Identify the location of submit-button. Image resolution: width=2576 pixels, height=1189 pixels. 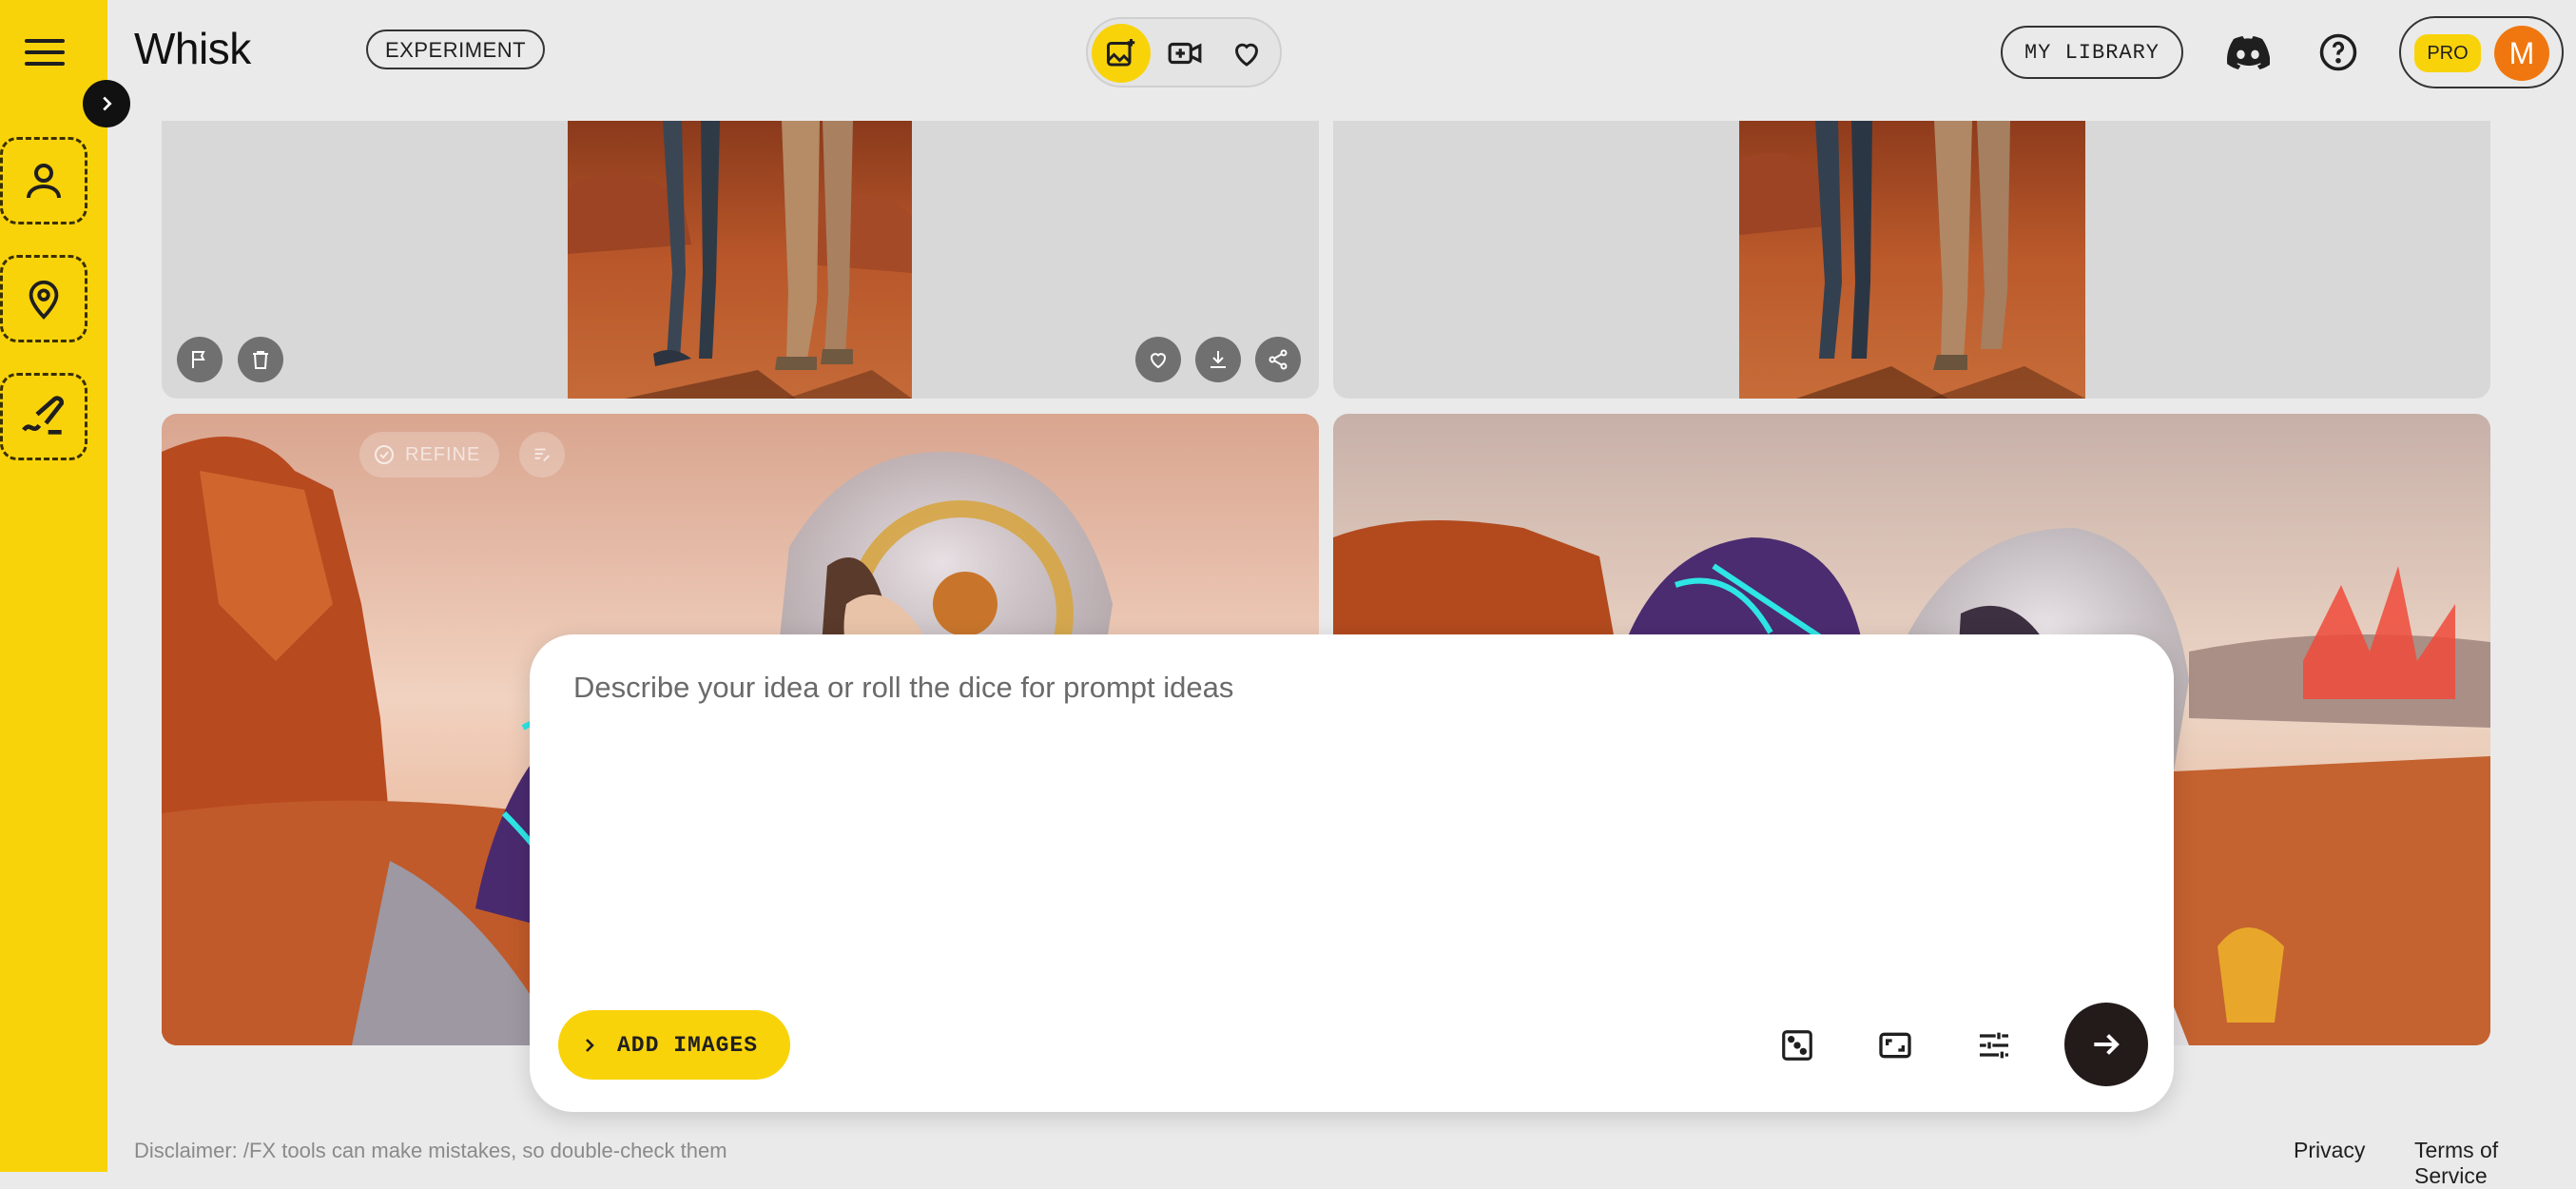
(2106, 1044).